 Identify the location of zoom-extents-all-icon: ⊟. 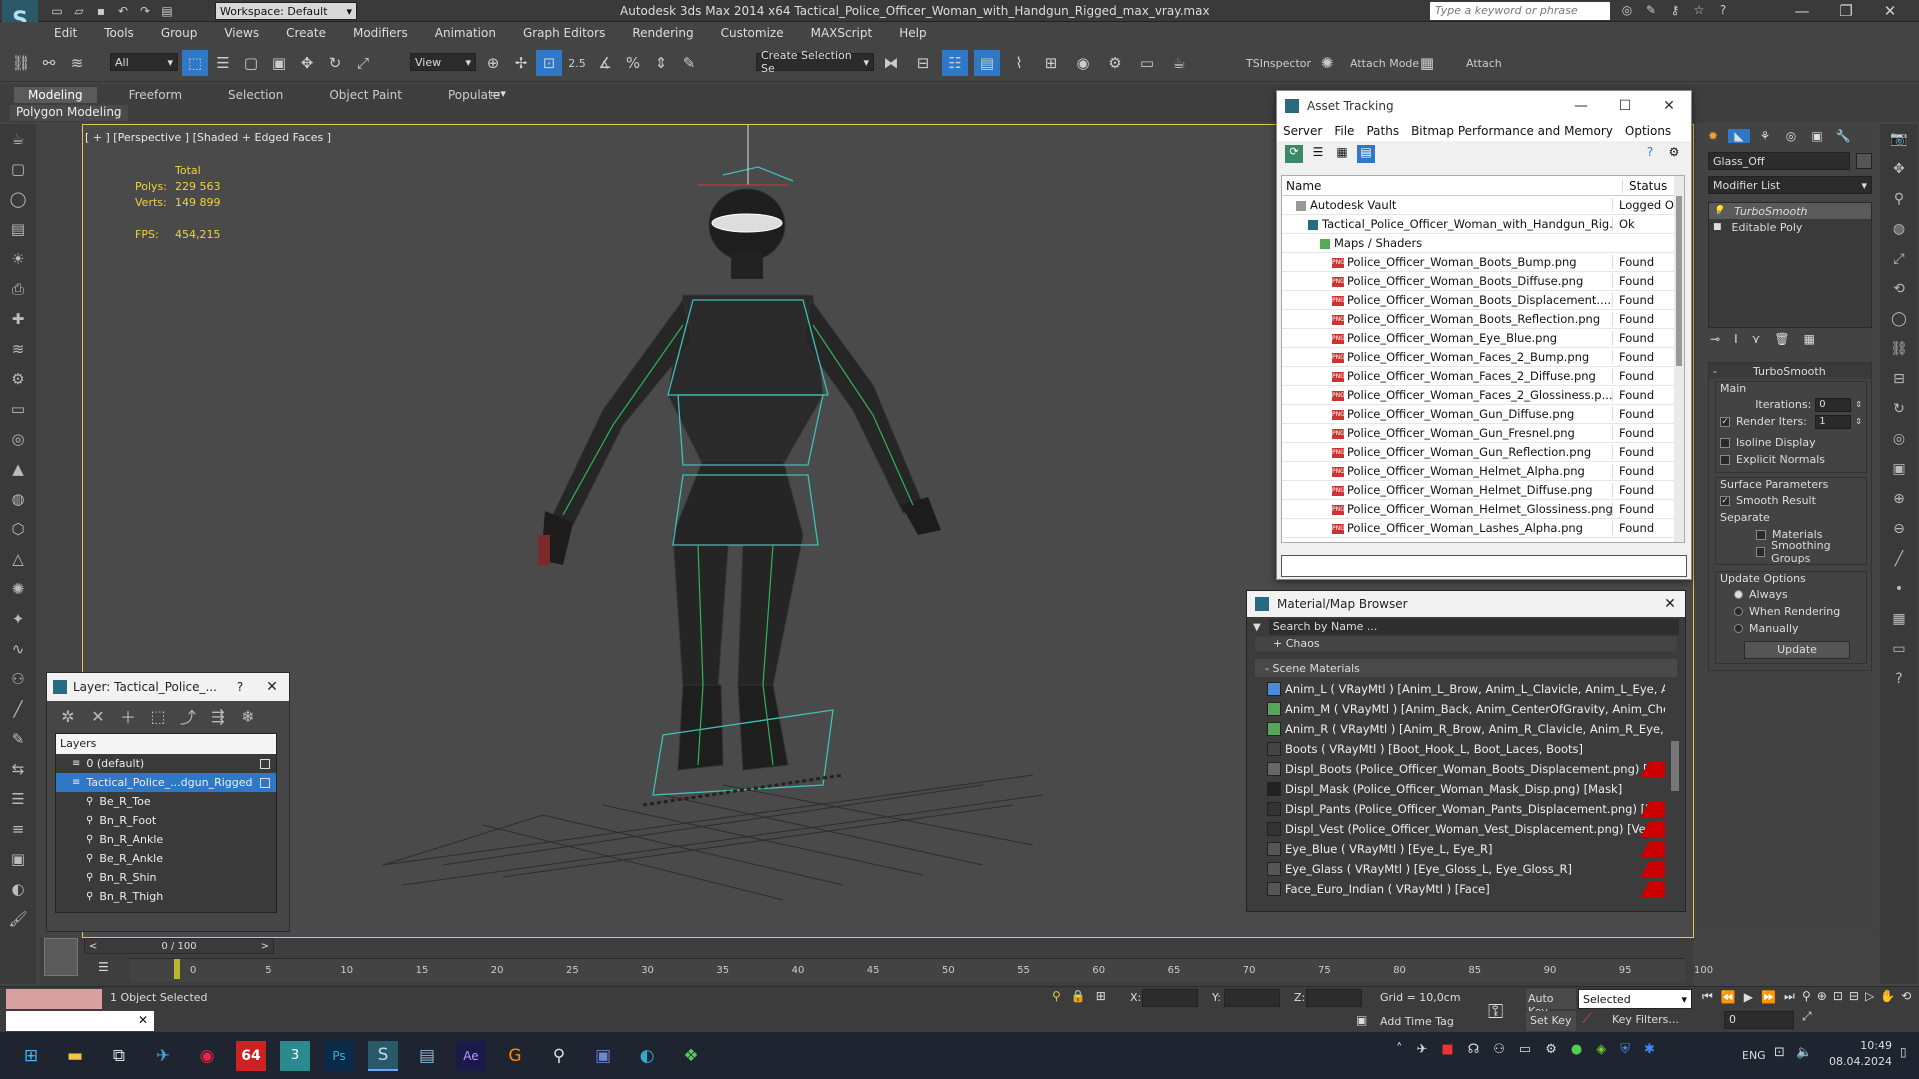
(1854, 996).